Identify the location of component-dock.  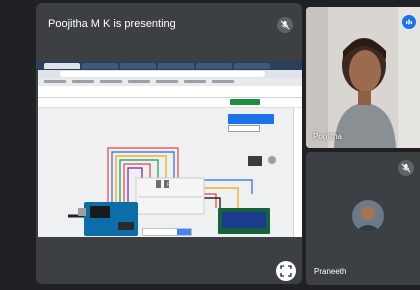
(297, 172).